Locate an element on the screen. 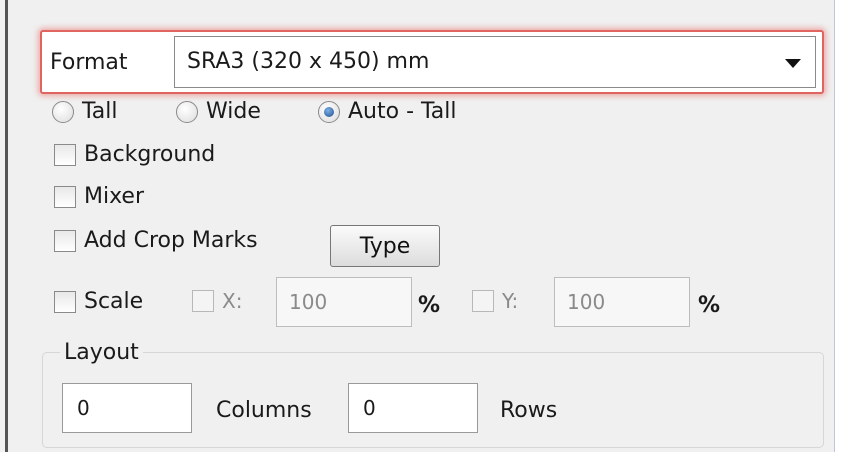 This screenshot has height=452, width=843. radio-auto-tall-label: Auto - Tall is located at coordinates (402, 111).